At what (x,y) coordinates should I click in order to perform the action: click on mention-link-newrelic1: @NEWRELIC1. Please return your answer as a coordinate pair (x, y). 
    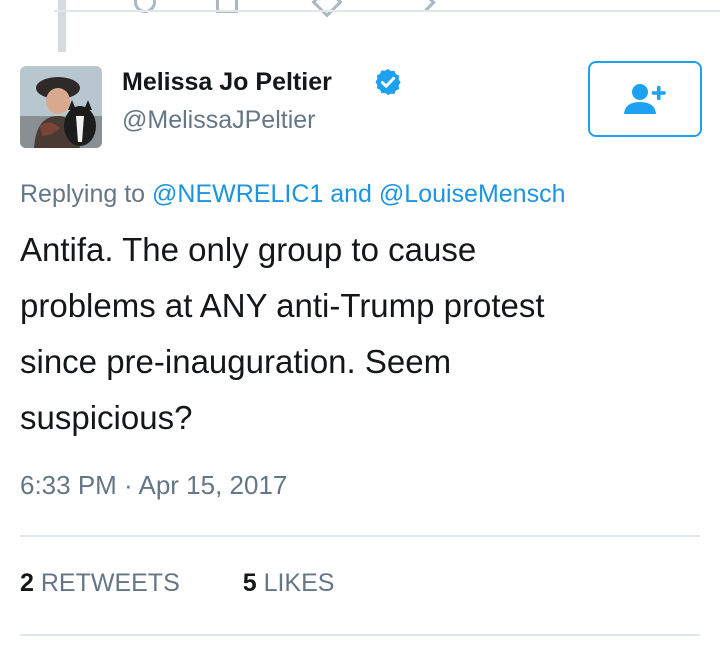
    Looking at the image, I should click on (237, 194).